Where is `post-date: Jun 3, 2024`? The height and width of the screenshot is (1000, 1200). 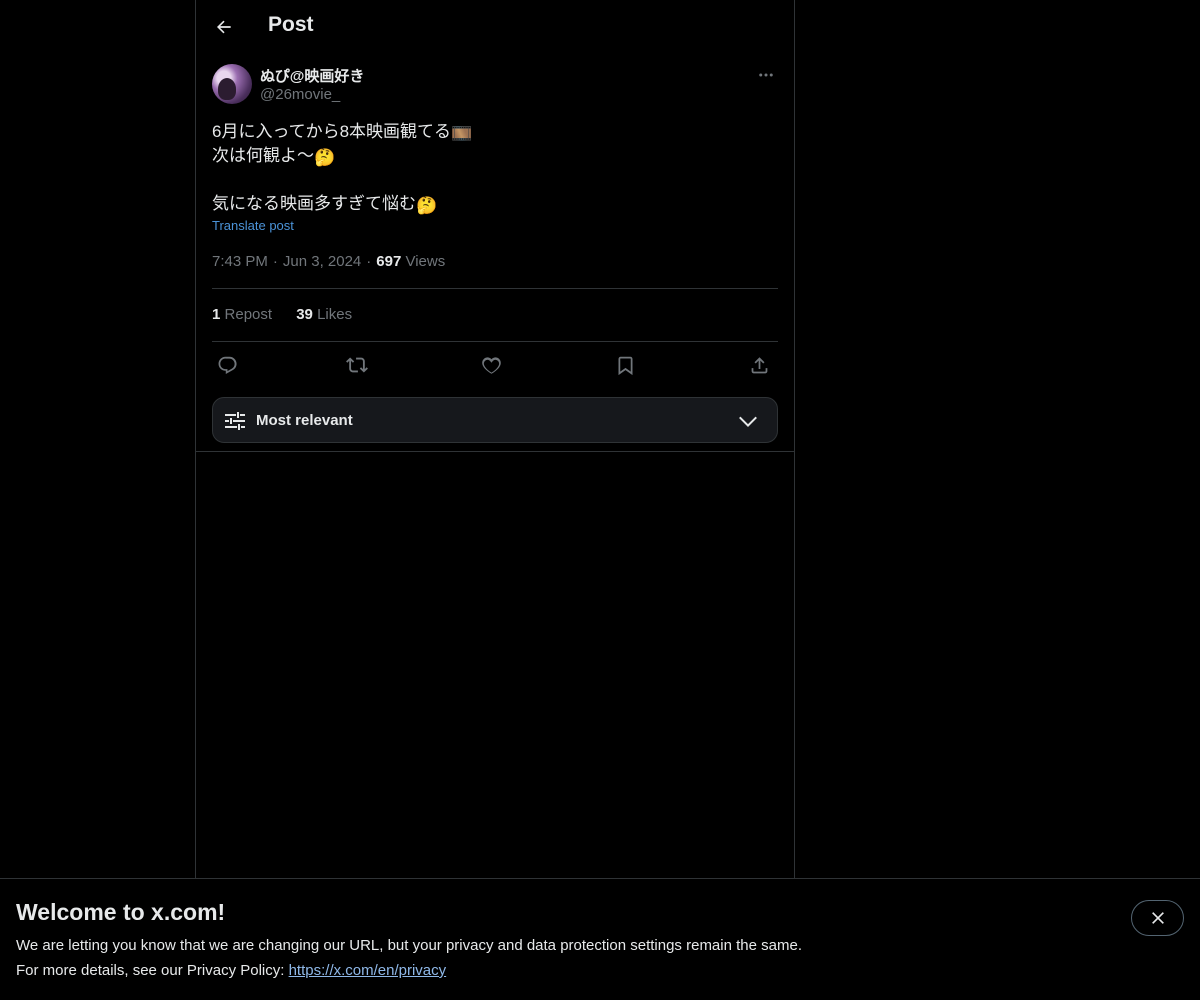
post-date: Jun 3, 2024 is located at coordinates (322, 261).